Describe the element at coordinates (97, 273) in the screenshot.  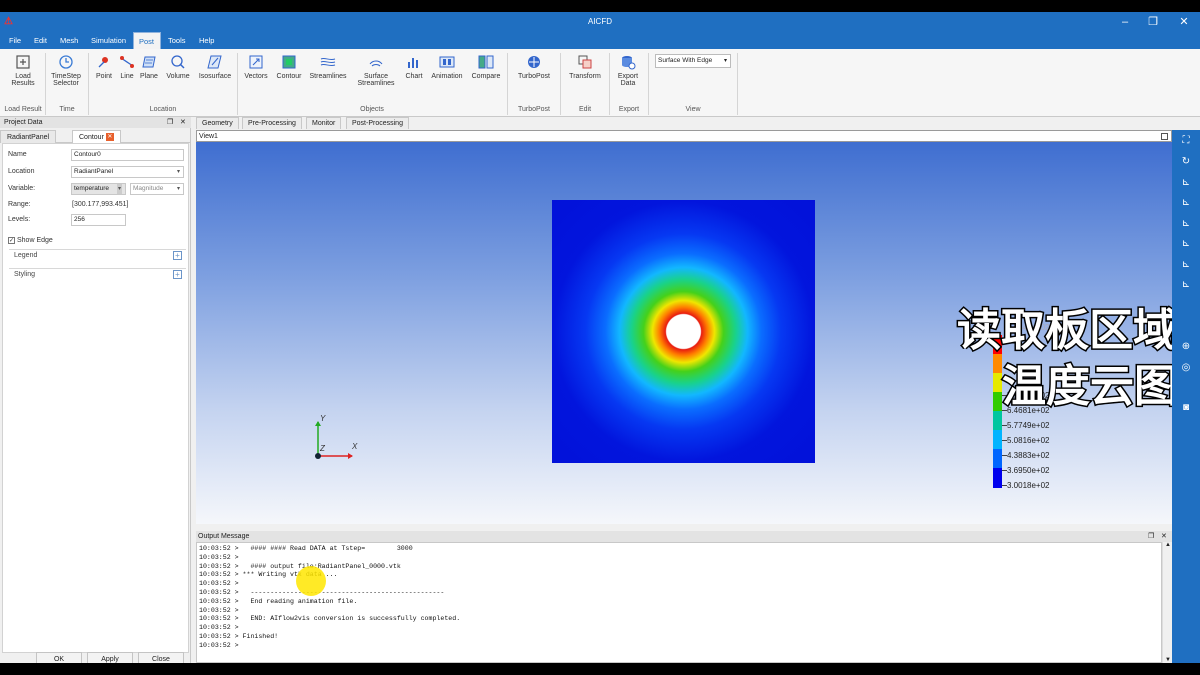
I see `styling-section: Styling +` at that location.